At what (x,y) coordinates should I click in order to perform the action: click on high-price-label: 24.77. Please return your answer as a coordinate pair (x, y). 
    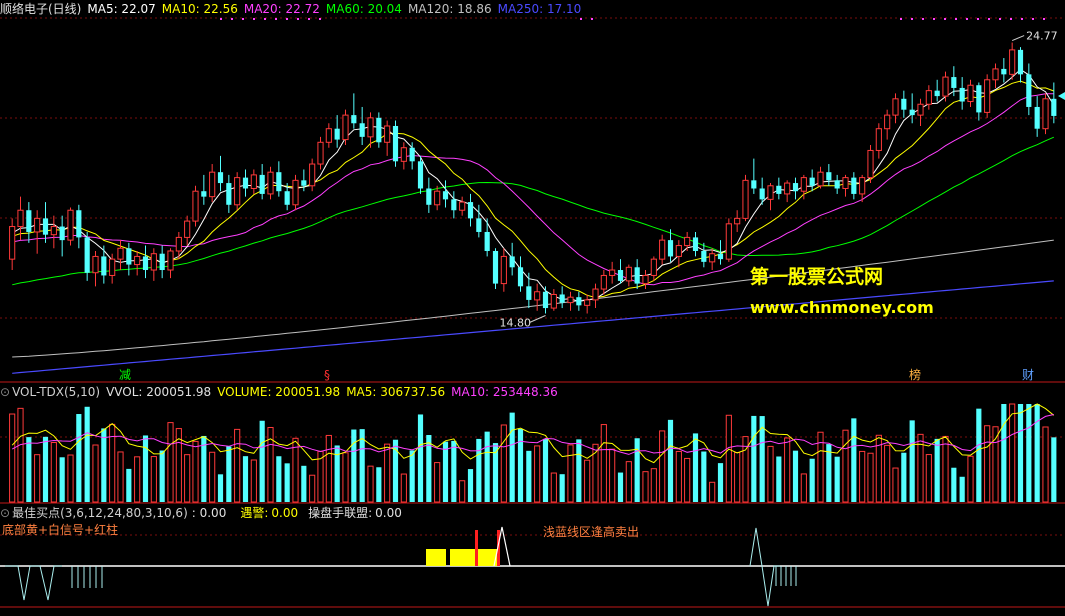
    Looking at the image, I should click on (1042, 36).